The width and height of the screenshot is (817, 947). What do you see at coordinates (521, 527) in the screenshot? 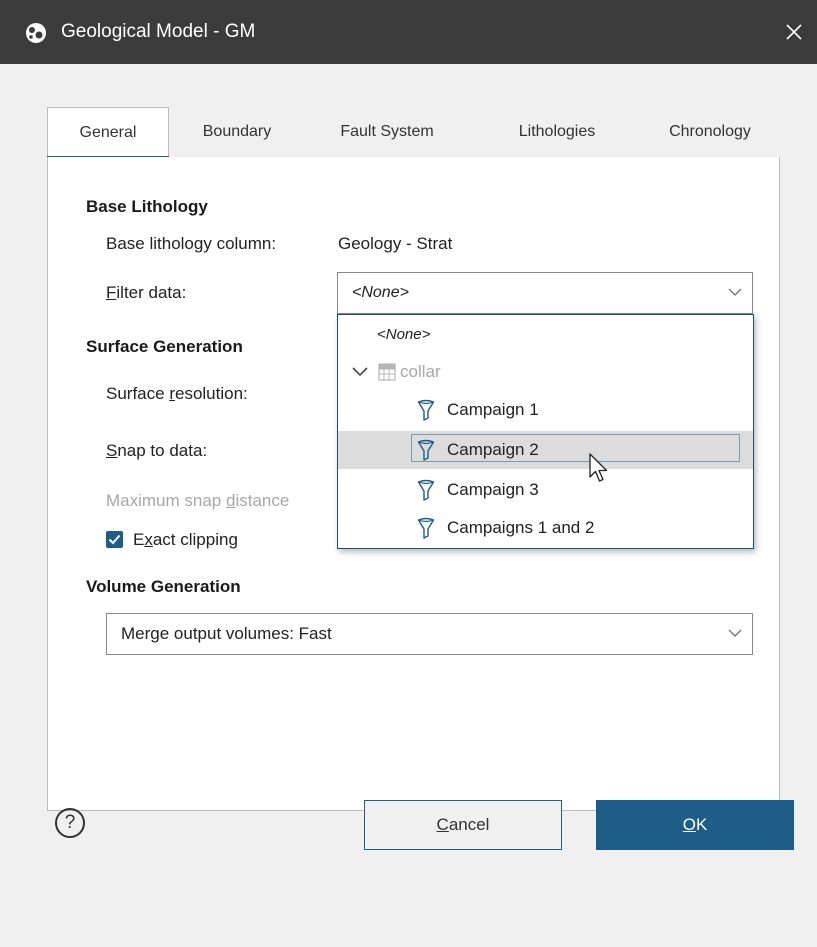
I see `option-label: Campaigns 1 and 2` at bounding box center [521, 527].